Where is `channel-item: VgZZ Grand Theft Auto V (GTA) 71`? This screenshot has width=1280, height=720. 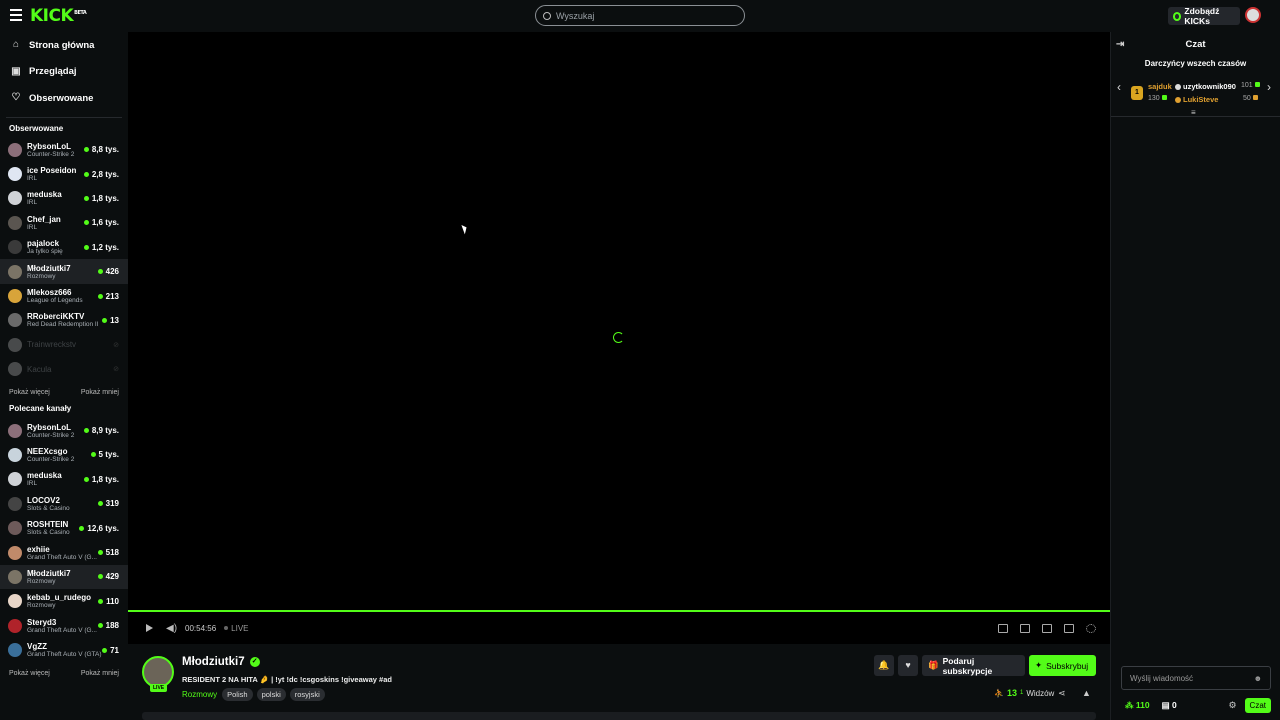
channel-item: VgZZ Grand Theft Auto V (GTA) 71 is located at coordinates (64, 650).